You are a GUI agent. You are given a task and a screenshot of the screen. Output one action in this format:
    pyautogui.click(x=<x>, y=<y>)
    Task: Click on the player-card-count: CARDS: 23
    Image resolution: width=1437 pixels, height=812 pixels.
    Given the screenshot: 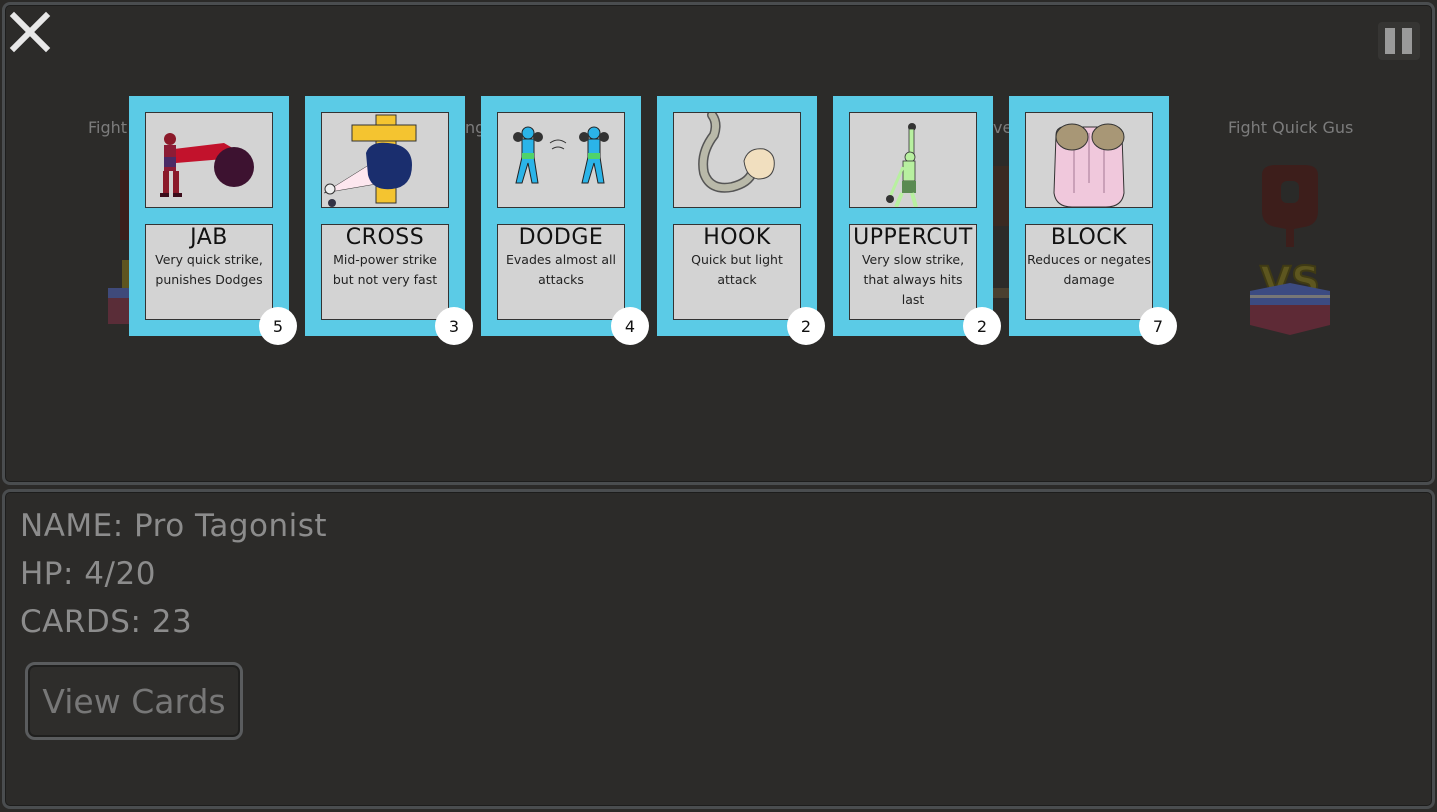 What is the action you would take?
    pyautogui.click(x=106, y=622)
    